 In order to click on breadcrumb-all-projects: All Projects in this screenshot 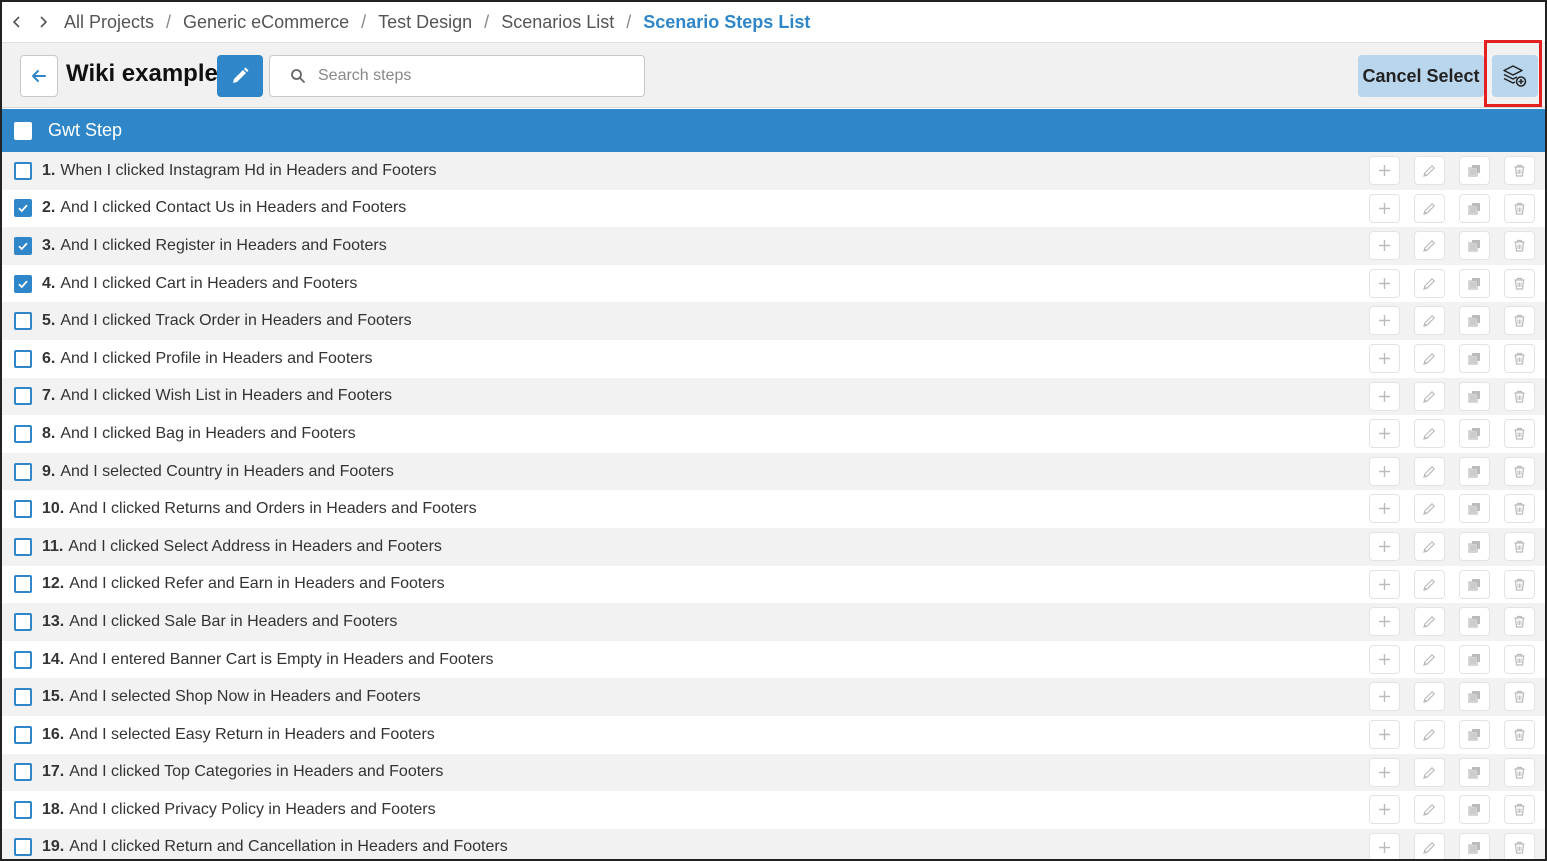, I will do `click(109, 22)`.